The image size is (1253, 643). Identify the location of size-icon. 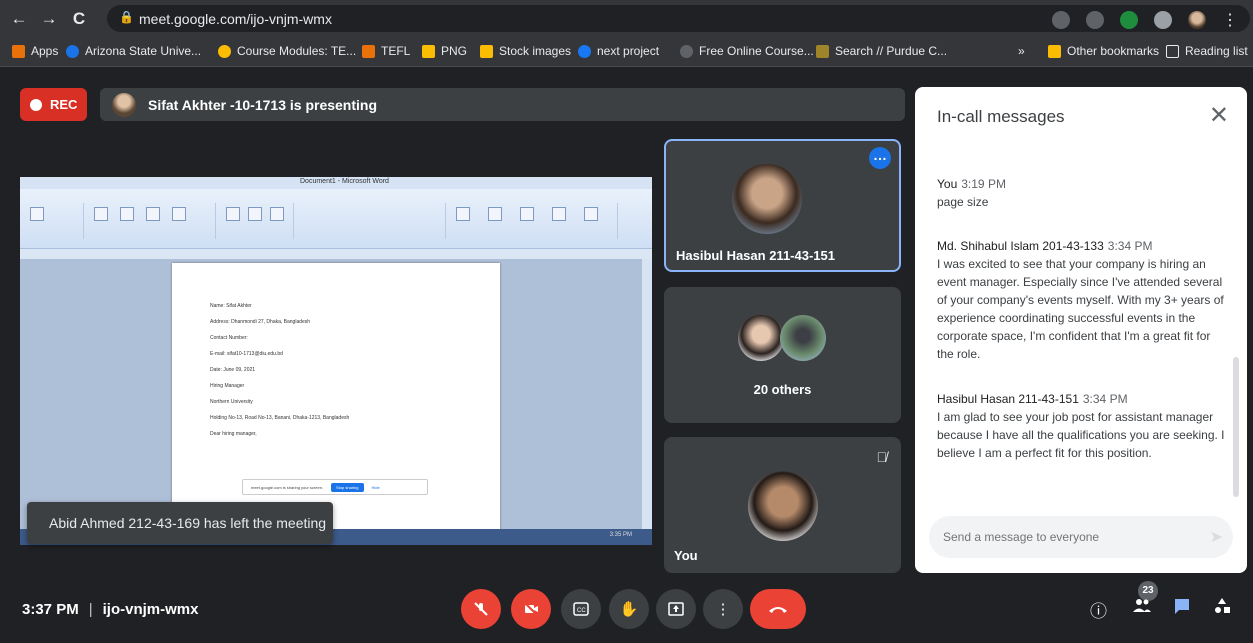
(153, 214).